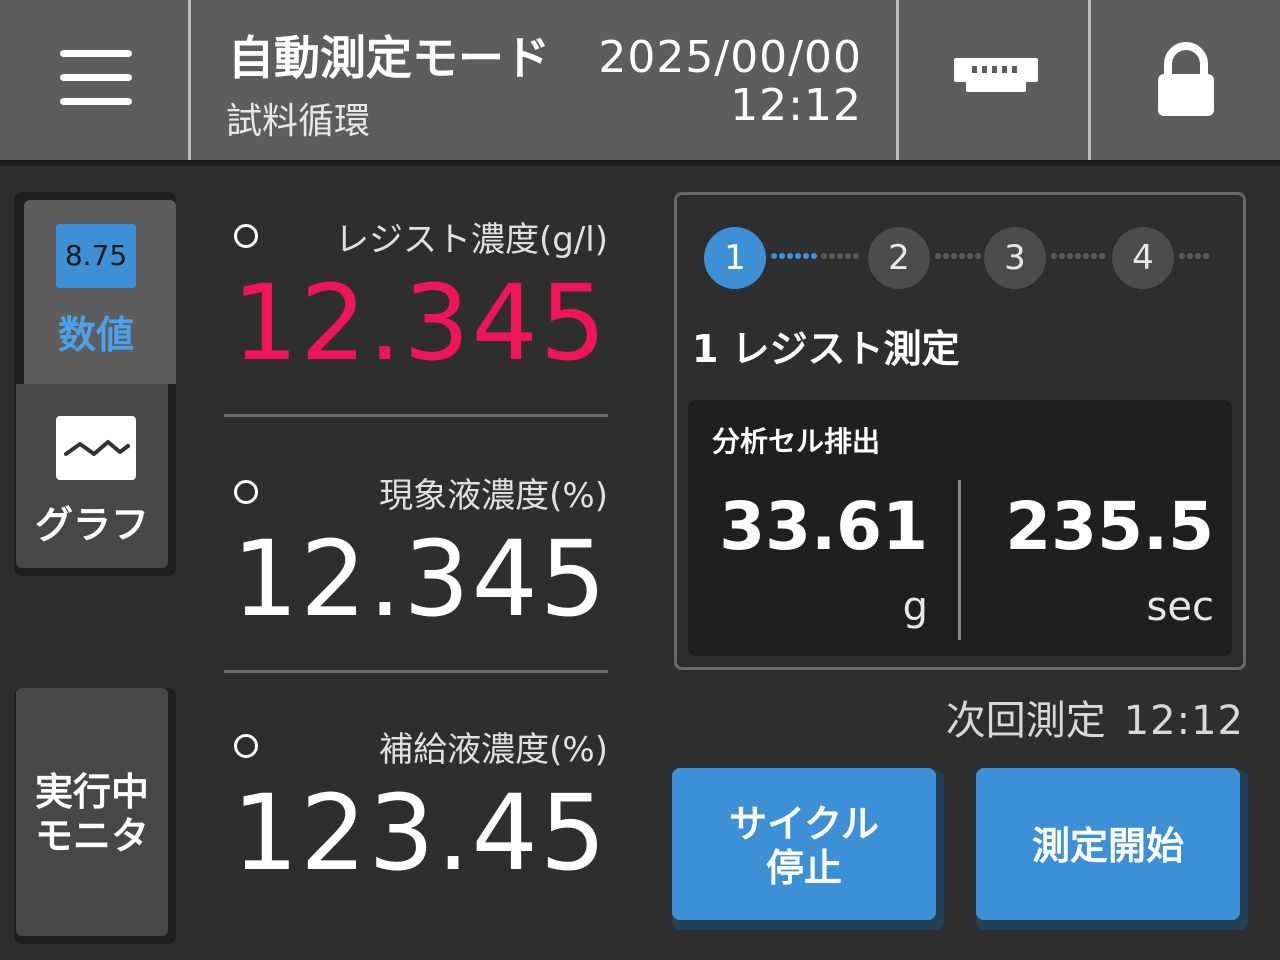 The height and width of the screenshot is (960, 1280). What do you see at coordinates (899, 258) in the screenshot?
I see `step-indicator-2: 2` at bounding box center [899, 258].